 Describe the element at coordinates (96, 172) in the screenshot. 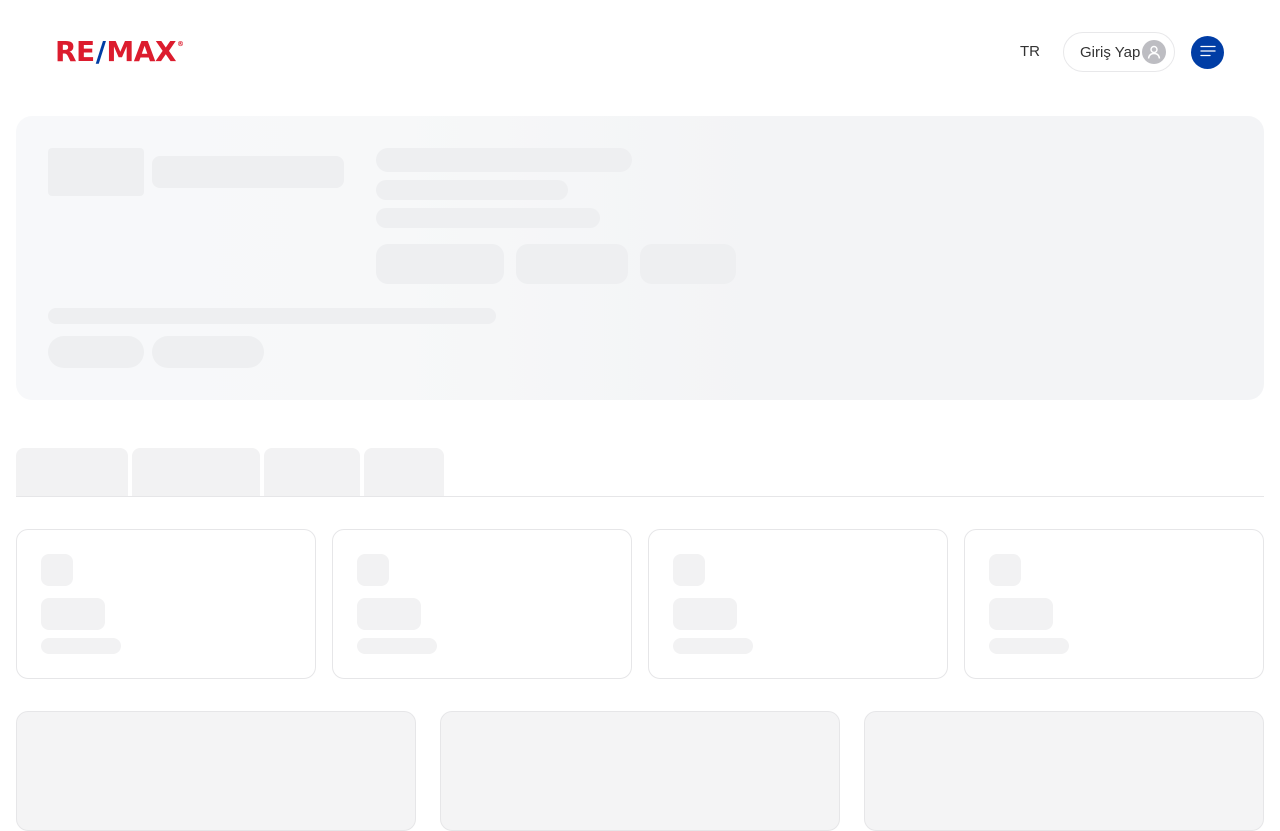

I see `skeleton-avatar` at that location.